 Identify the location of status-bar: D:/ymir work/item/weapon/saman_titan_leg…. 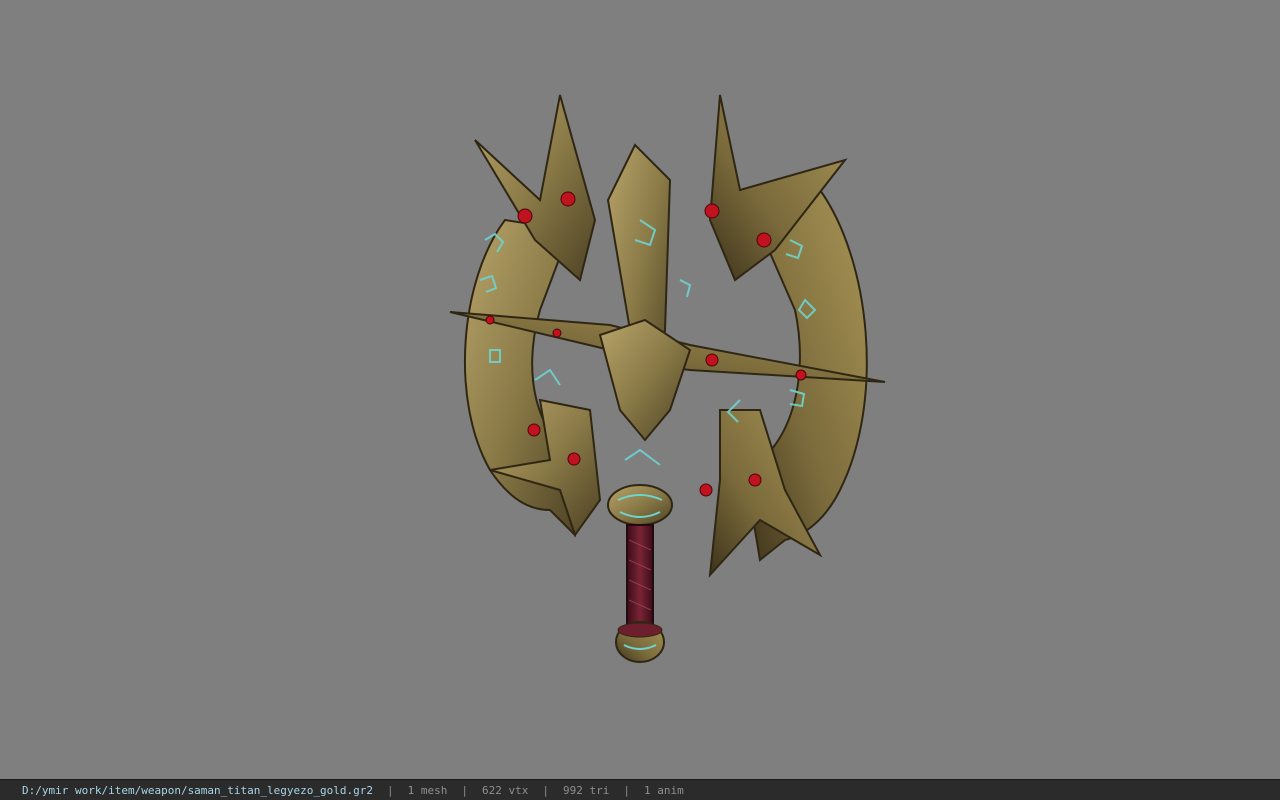
(640, 789).